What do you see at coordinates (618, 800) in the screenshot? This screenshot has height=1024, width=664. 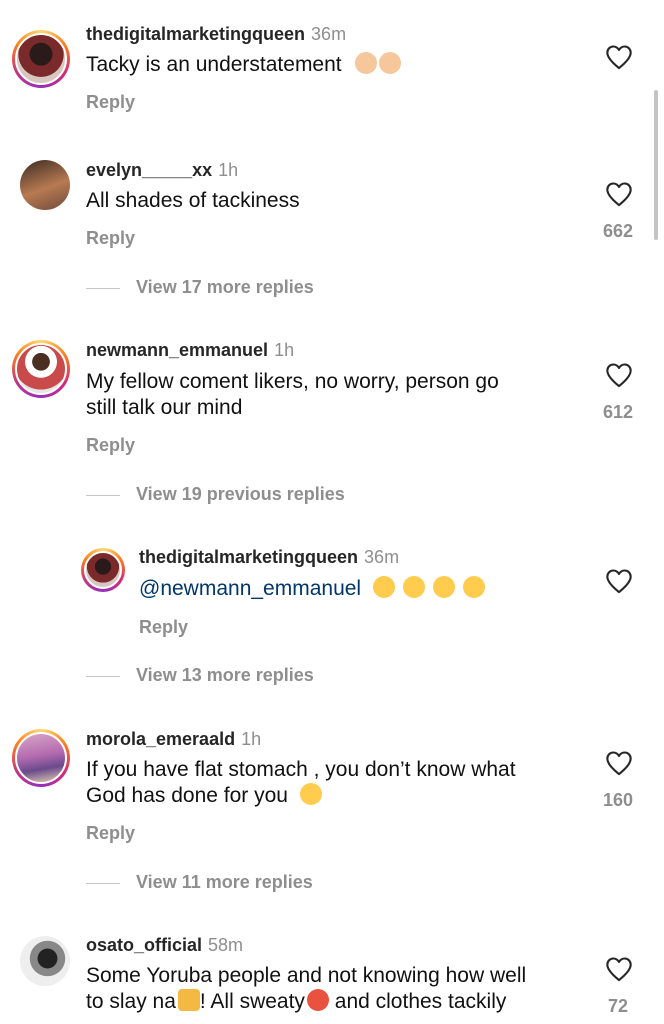 I see `like-count: 160` at bounding box center [618, 800].